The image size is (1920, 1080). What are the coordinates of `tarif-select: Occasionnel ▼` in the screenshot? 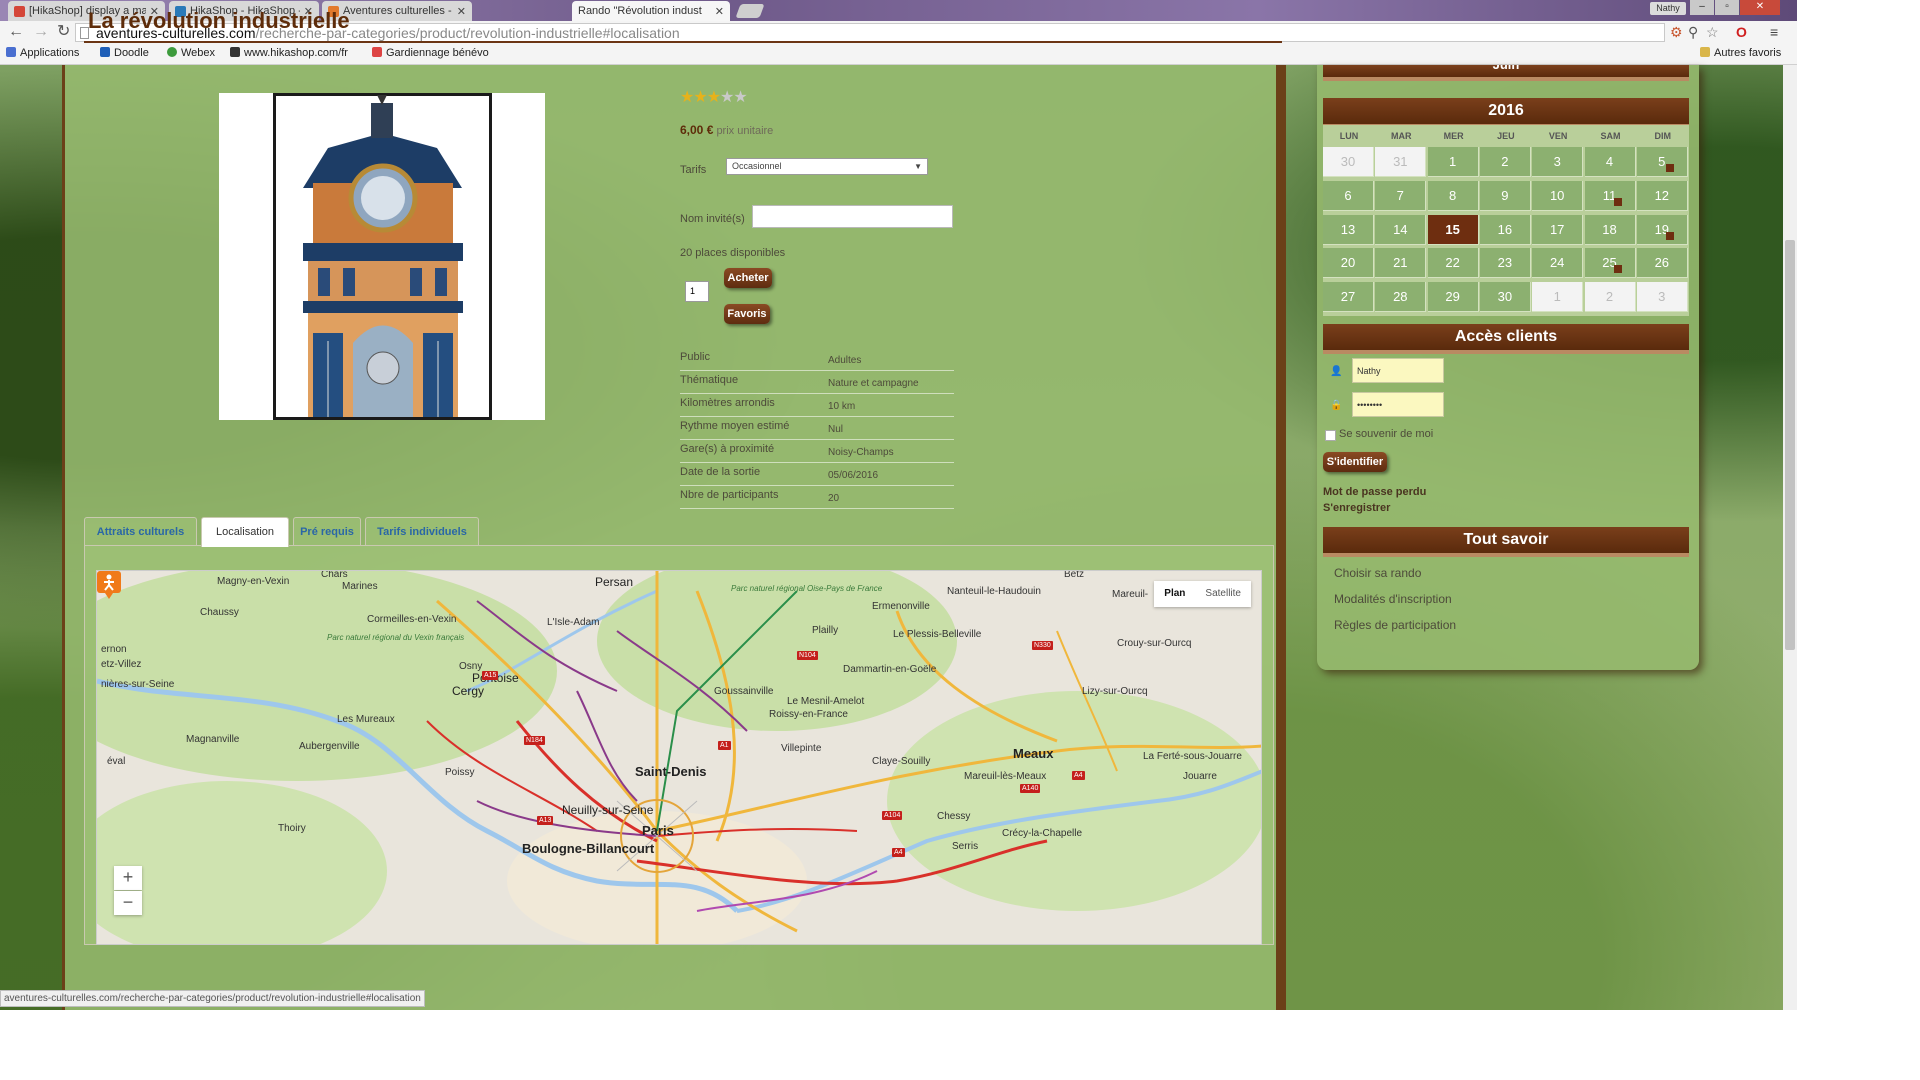 It's located at (827, 166).